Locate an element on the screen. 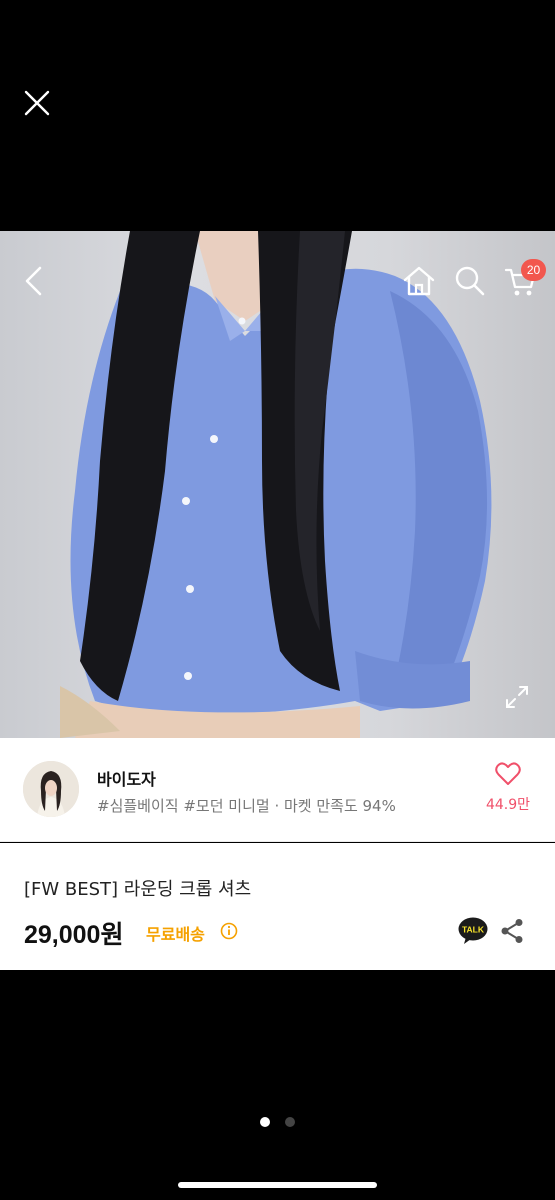 Image resolution: width=555 pixels, height=1200 pixels. like-count: 44.9만 is located at coordinates (508, 805).